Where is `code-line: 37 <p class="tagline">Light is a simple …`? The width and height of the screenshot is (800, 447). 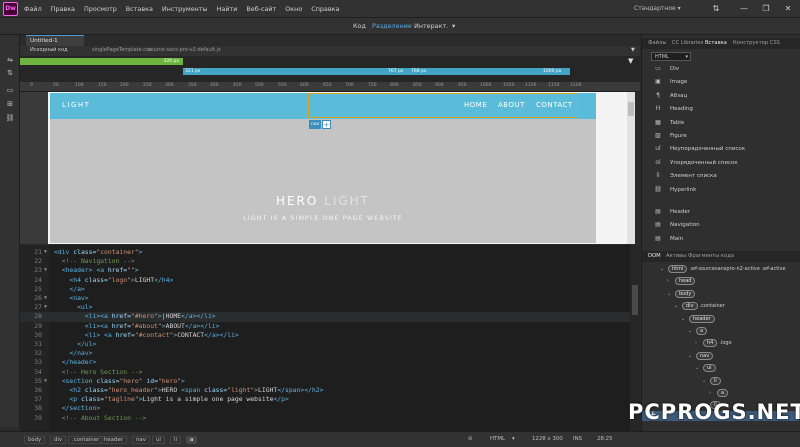
code-line: 37 <p class="tagline">Light is a simple … is located at coordinates (330, 399).